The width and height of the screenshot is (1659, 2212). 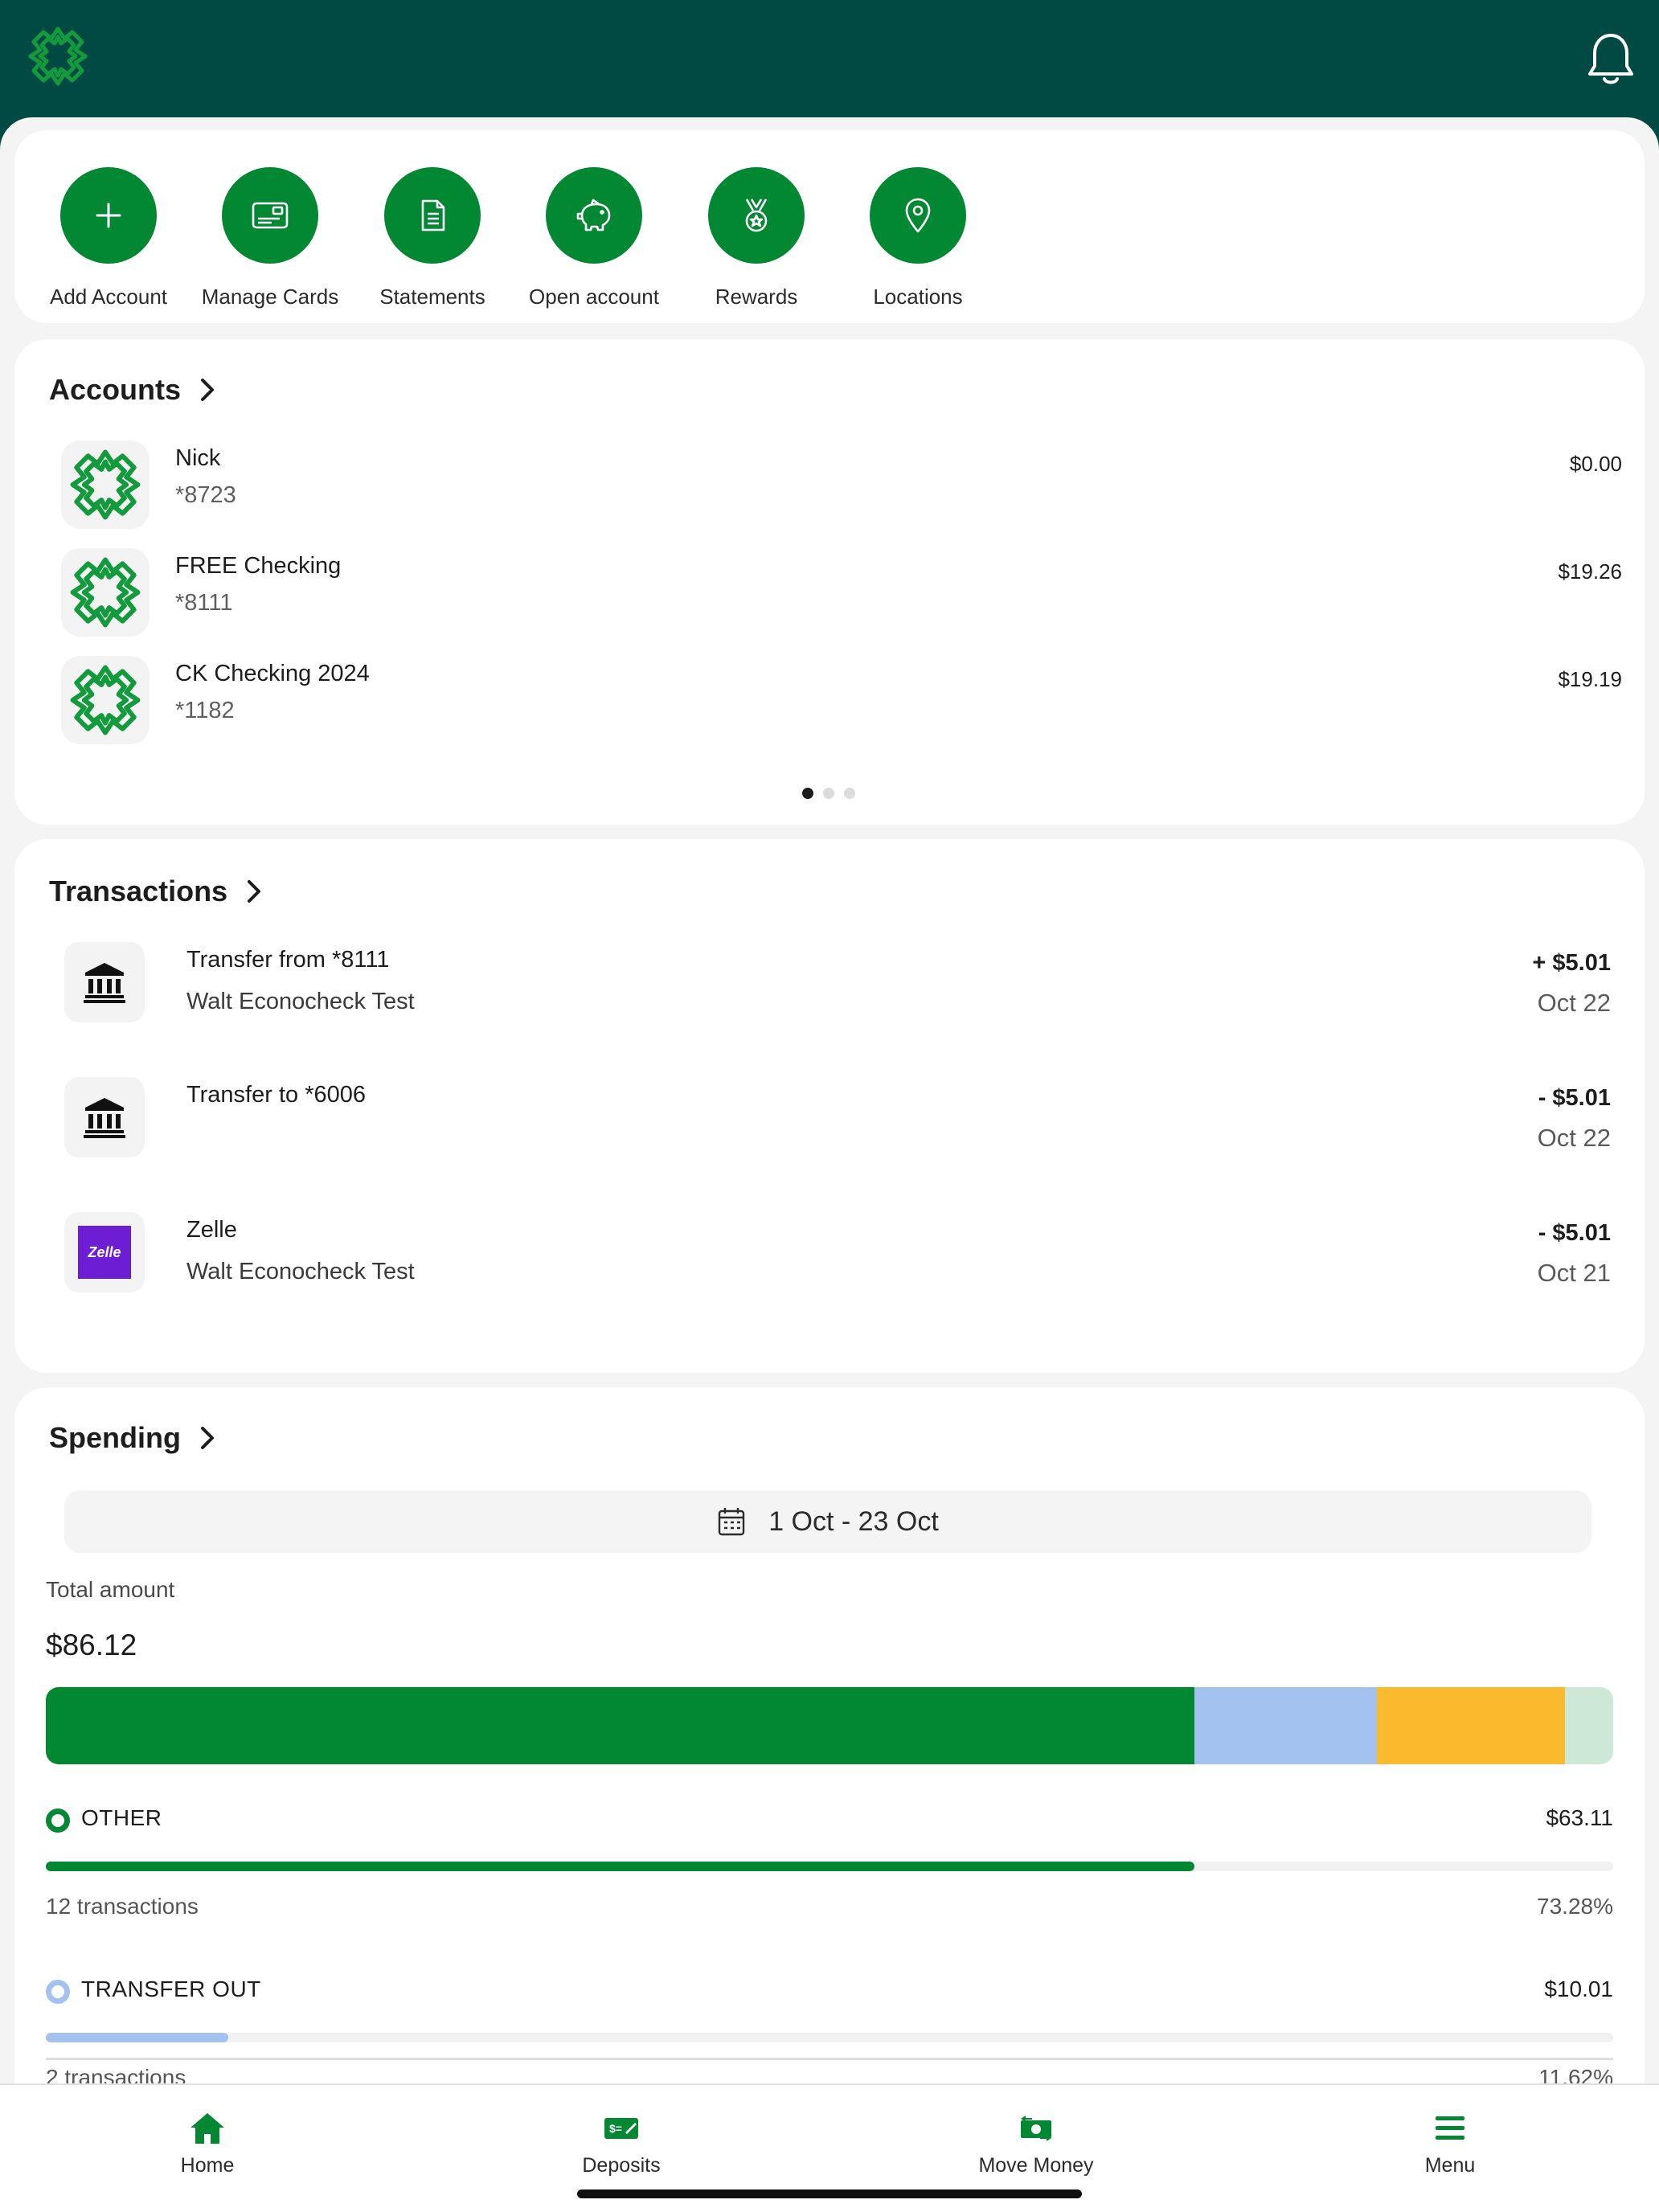 I want to click on spending-breakdown-bar, so click(x=829, y=1725).